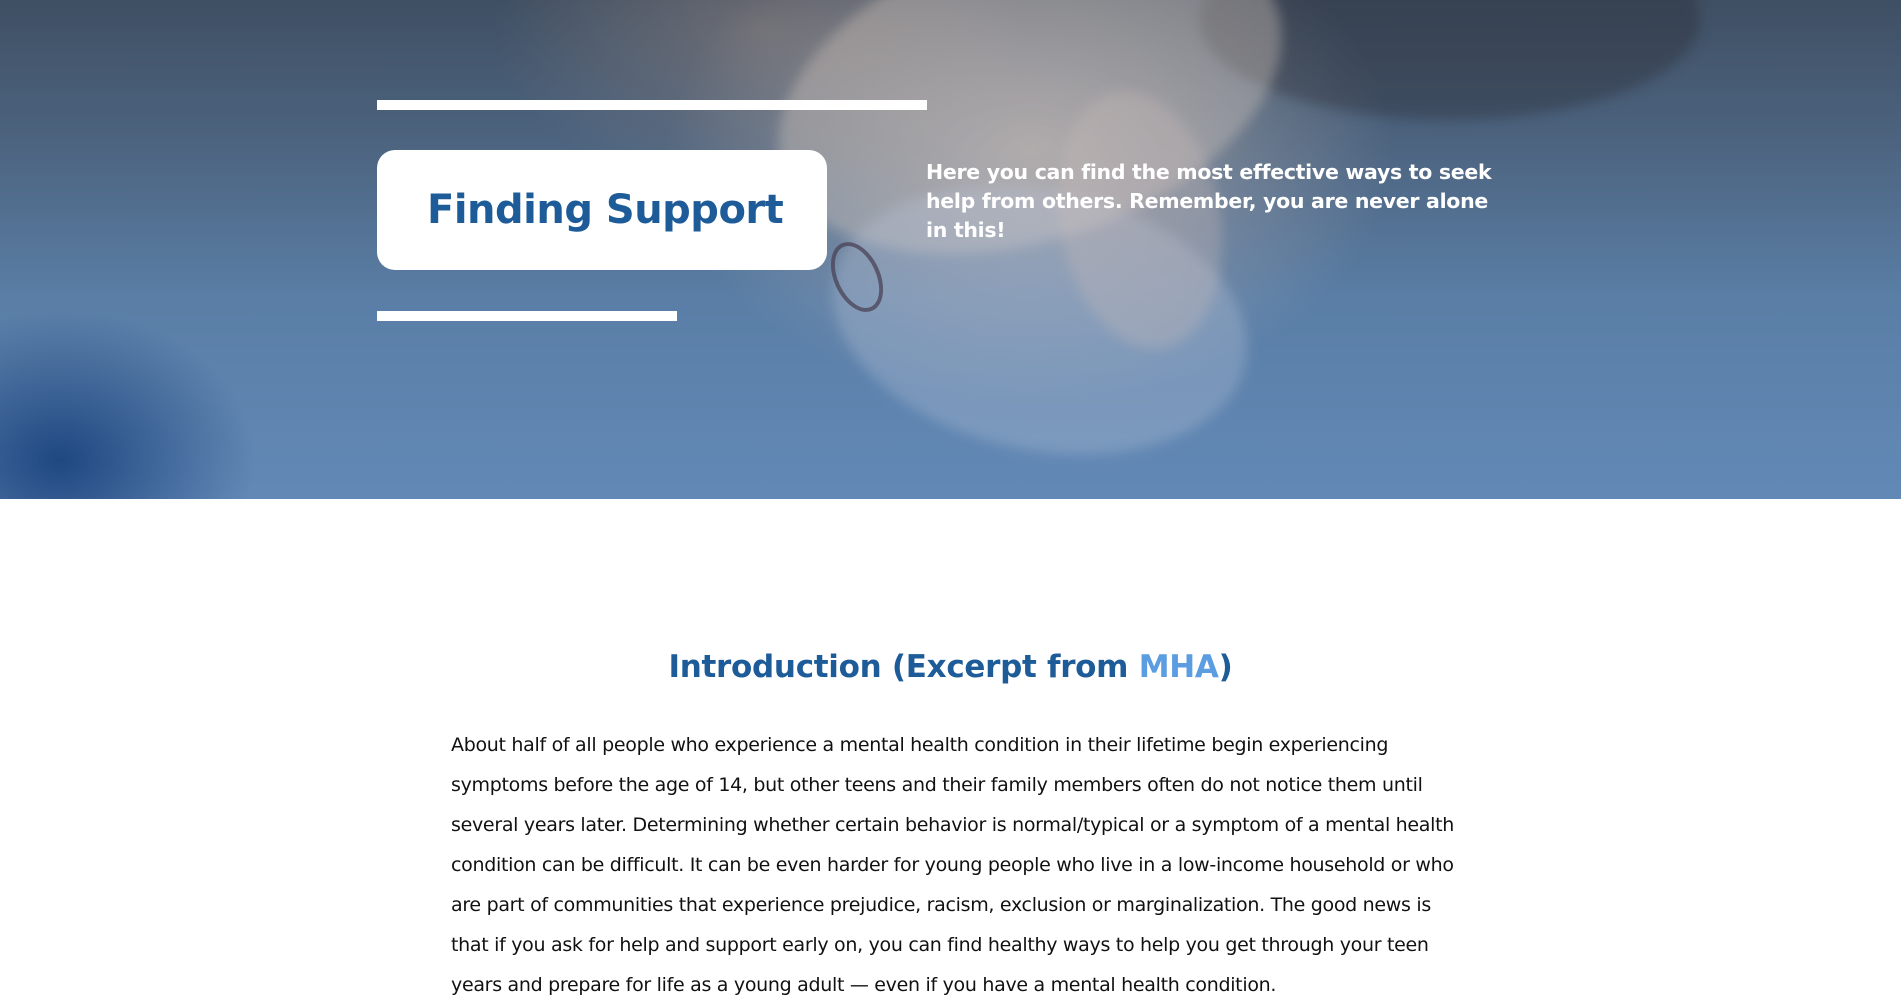 This screenshot has height=1005, width=1901. What do you see at coordinates (527, 316) in the screenshot?
I see `decorative-bar-bottom` at bounding box center [527, 316].